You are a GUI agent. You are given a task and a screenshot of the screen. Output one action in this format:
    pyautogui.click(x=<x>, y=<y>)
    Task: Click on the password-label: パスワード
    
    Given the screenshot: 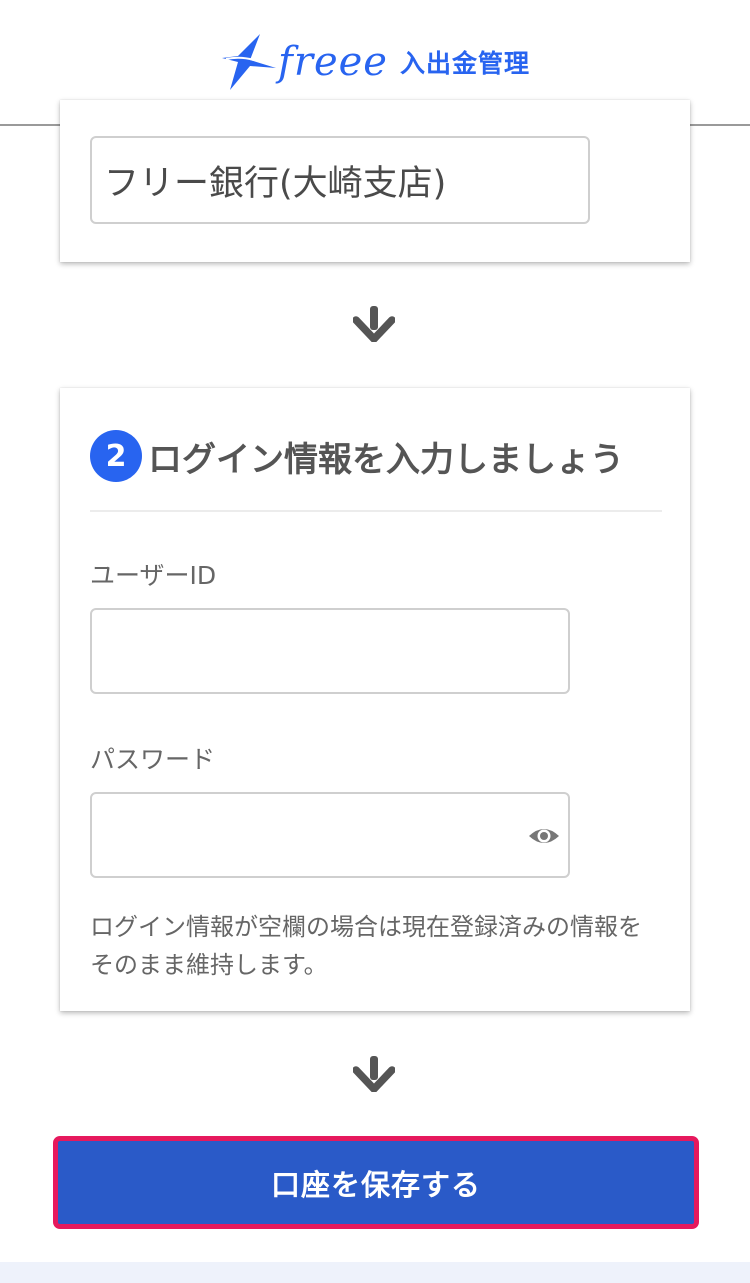 What is the action you would take?
    pyautogui.click(x=153, y=759)
    